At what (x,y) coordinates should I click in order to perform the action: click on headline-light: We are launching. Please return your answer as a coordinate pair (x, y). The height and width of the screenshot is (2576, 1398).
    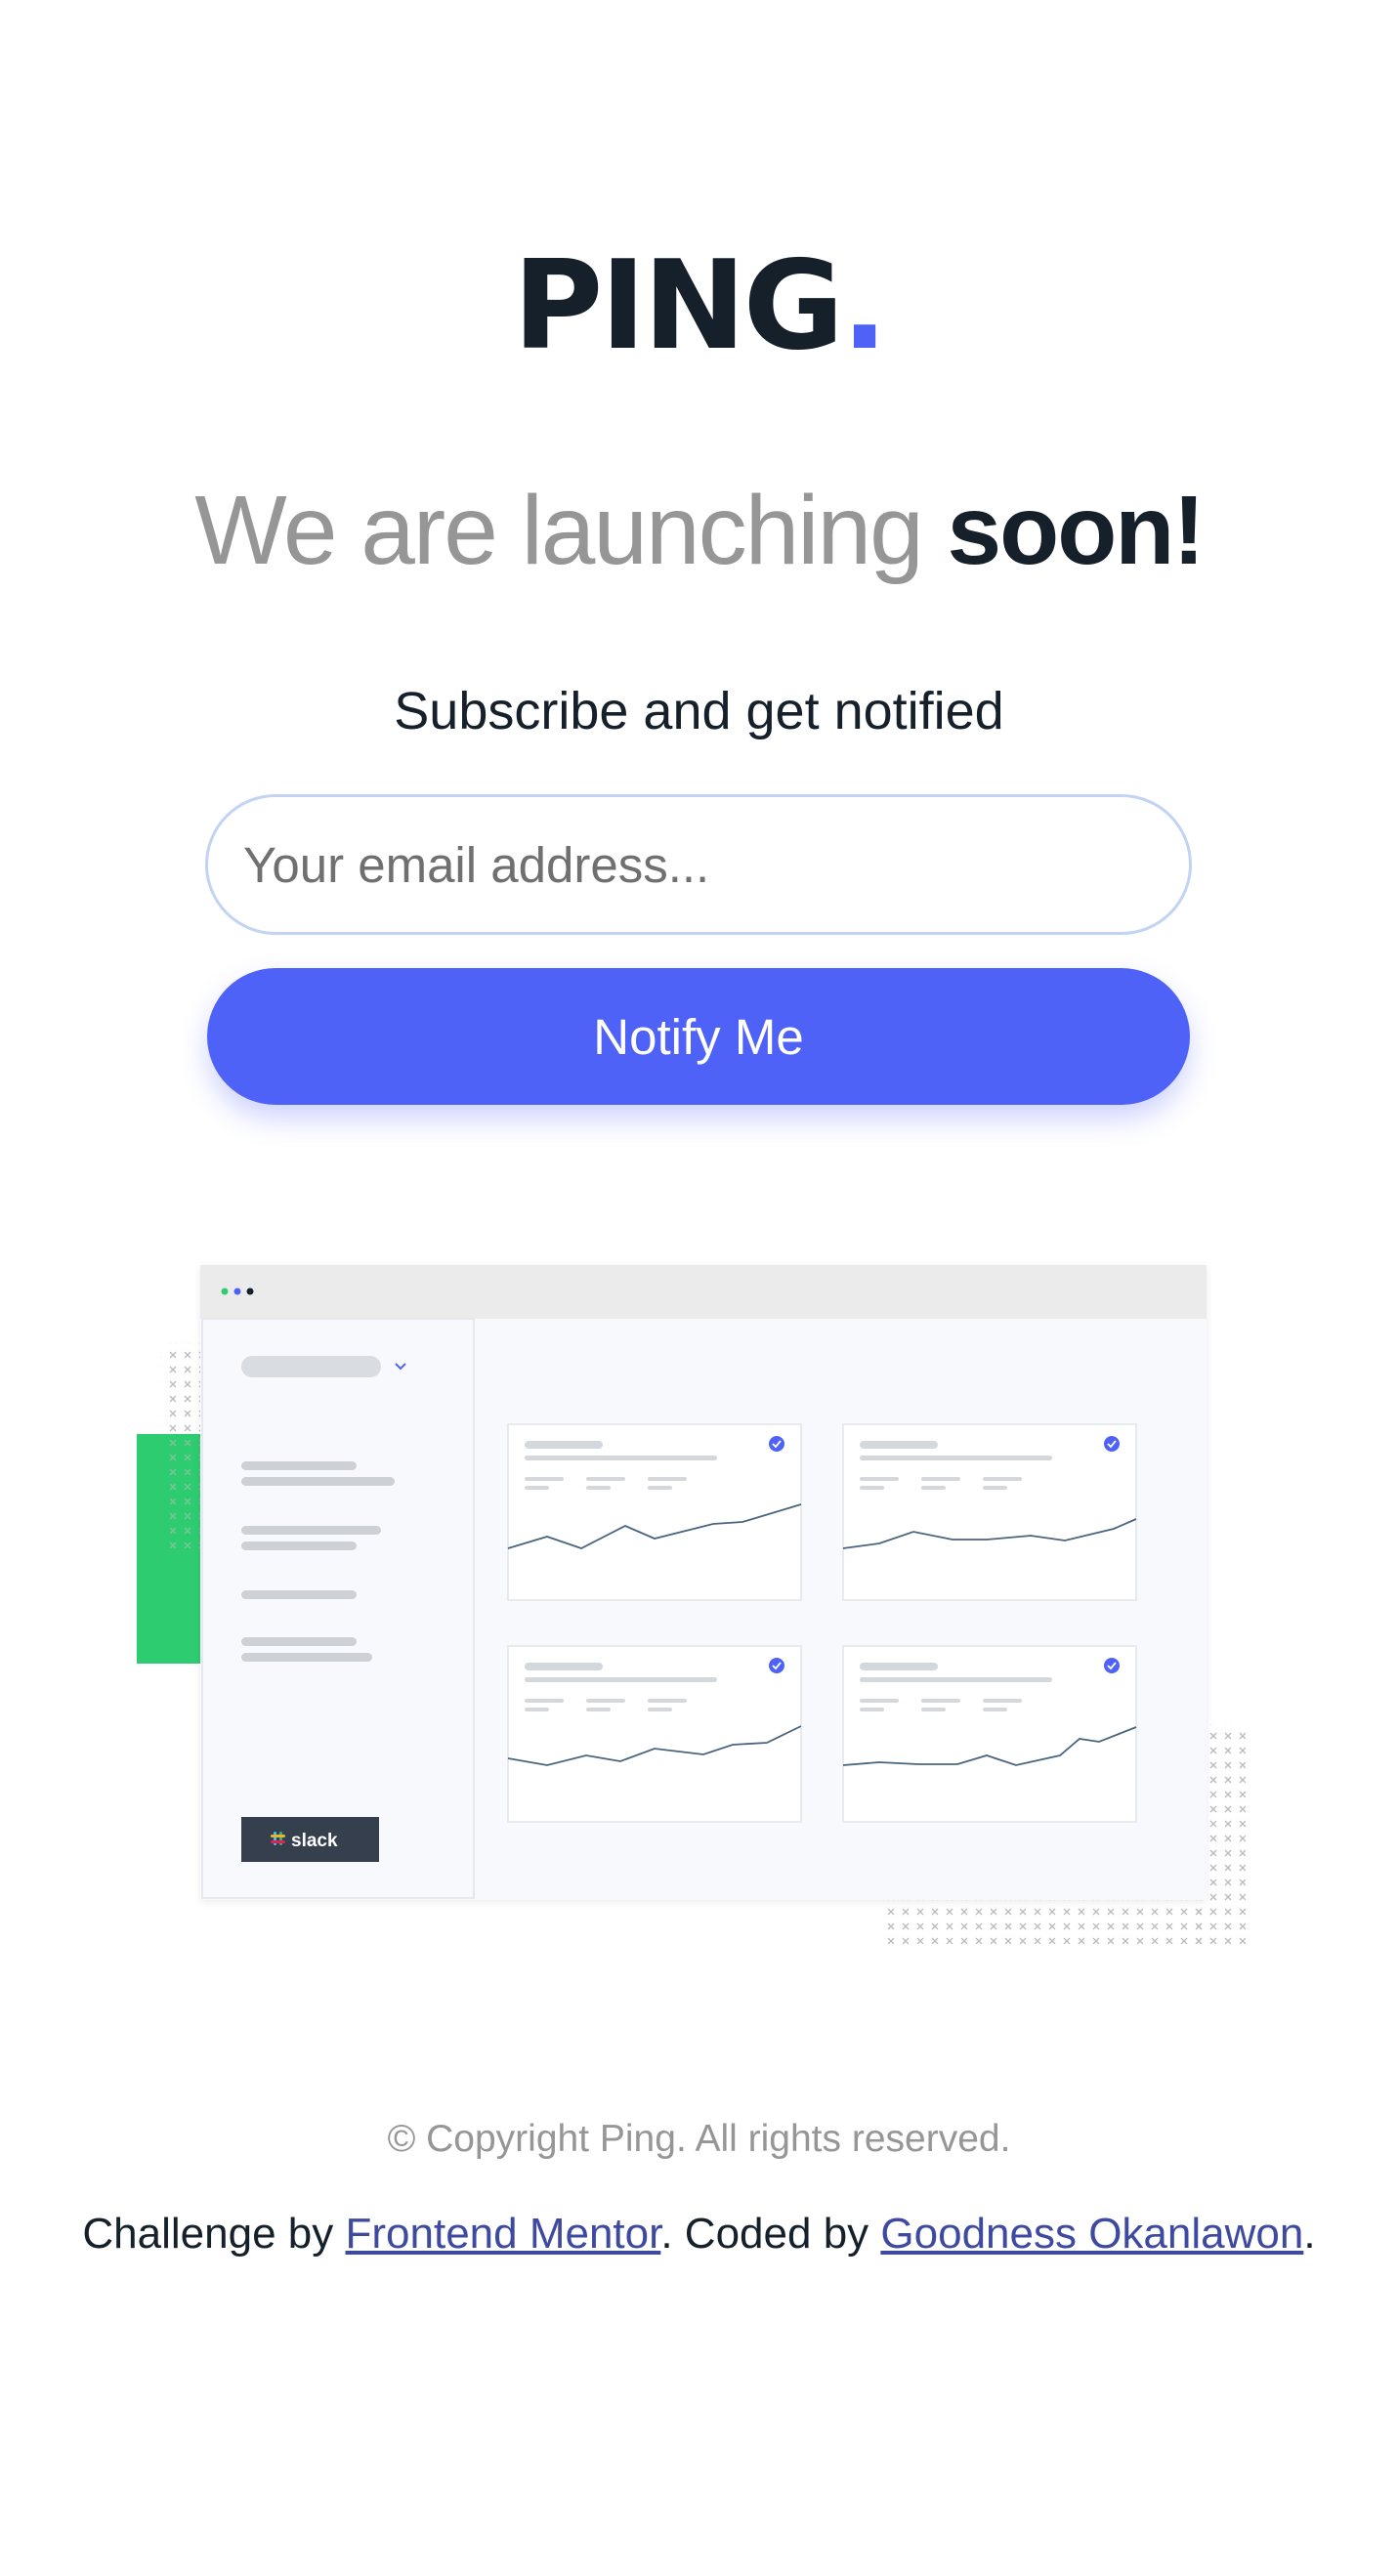
    Looking at the image, I should click on (558, 530).